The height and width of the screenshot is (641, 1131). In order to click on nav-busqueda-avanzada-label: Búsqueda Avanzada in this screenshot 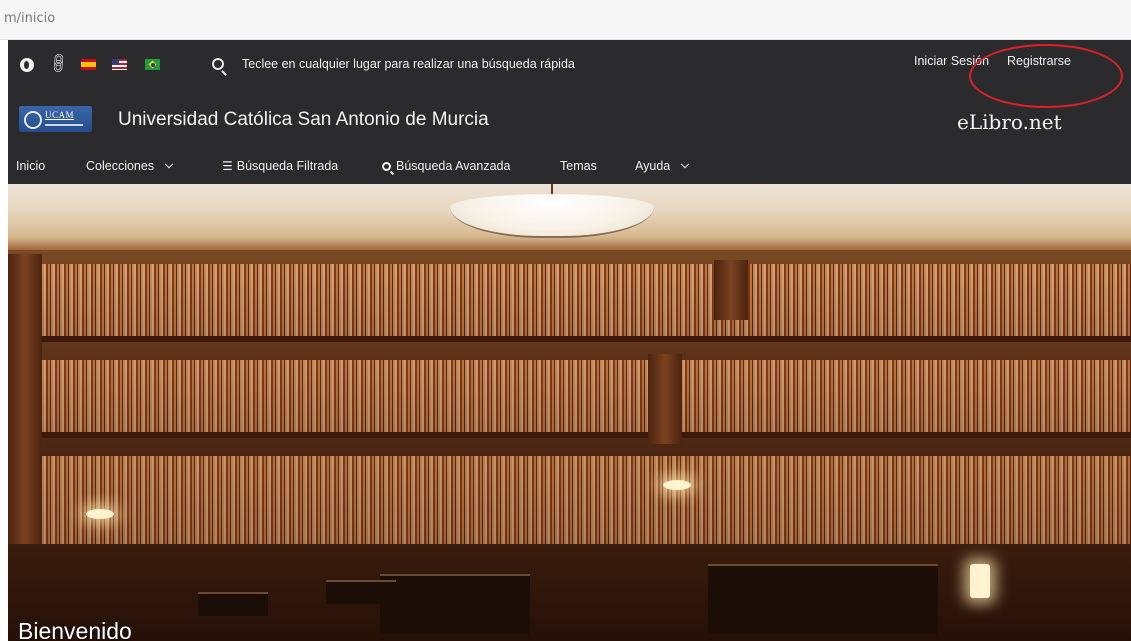, I will do `click(453, 166)`.